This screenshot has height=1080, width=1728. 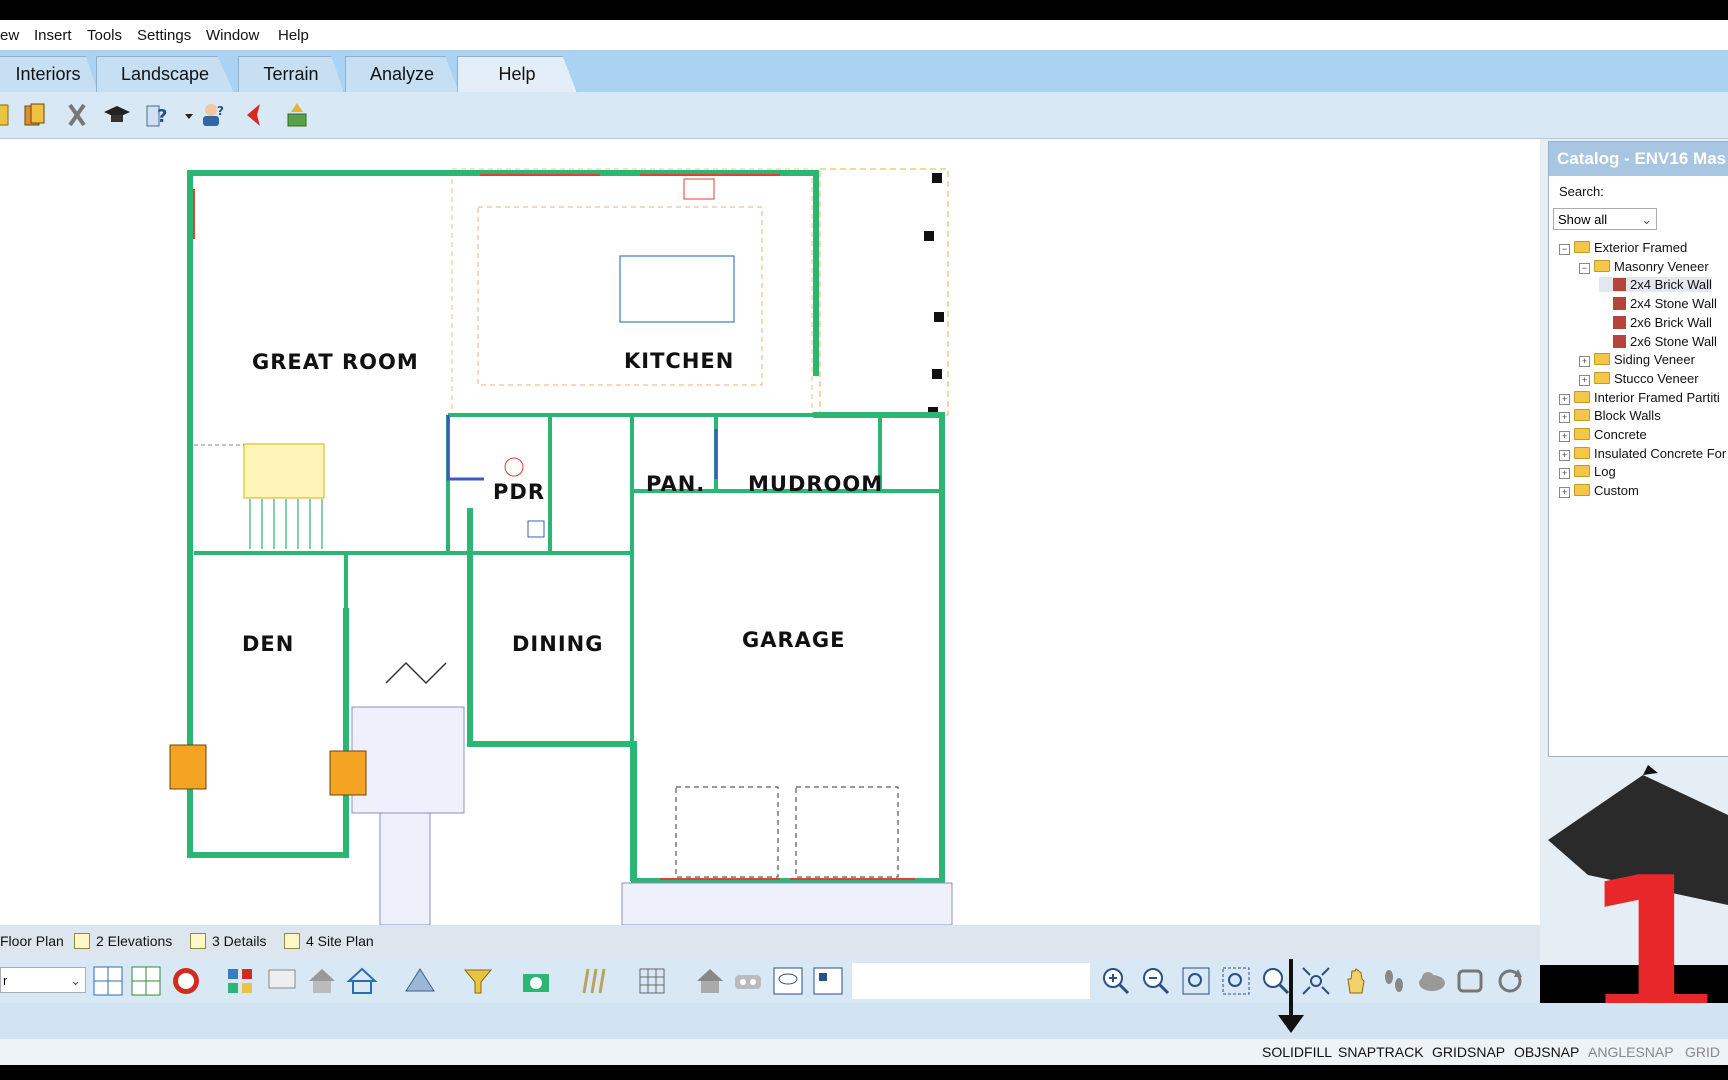 I want to click on eye-view-icon, so click(x=788, y=981).